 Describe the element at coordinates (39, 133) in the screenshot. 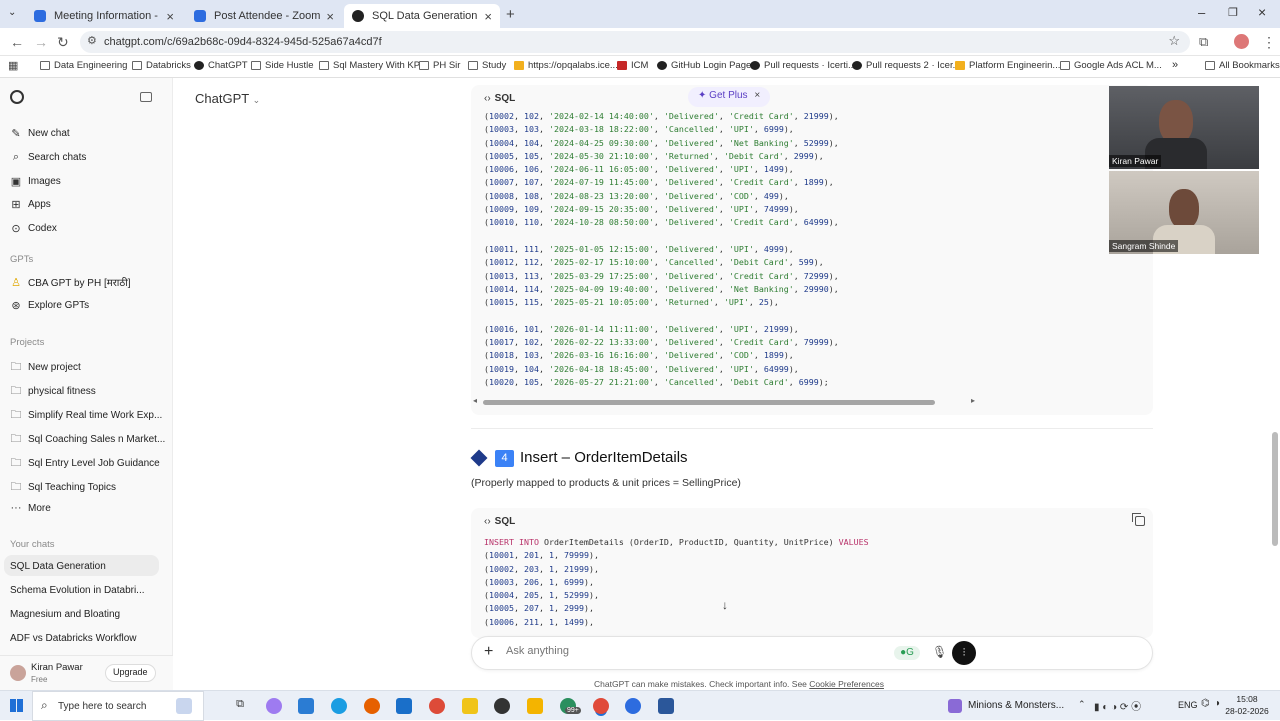

I see `new-chat-button: ✎ New chat` at that location.